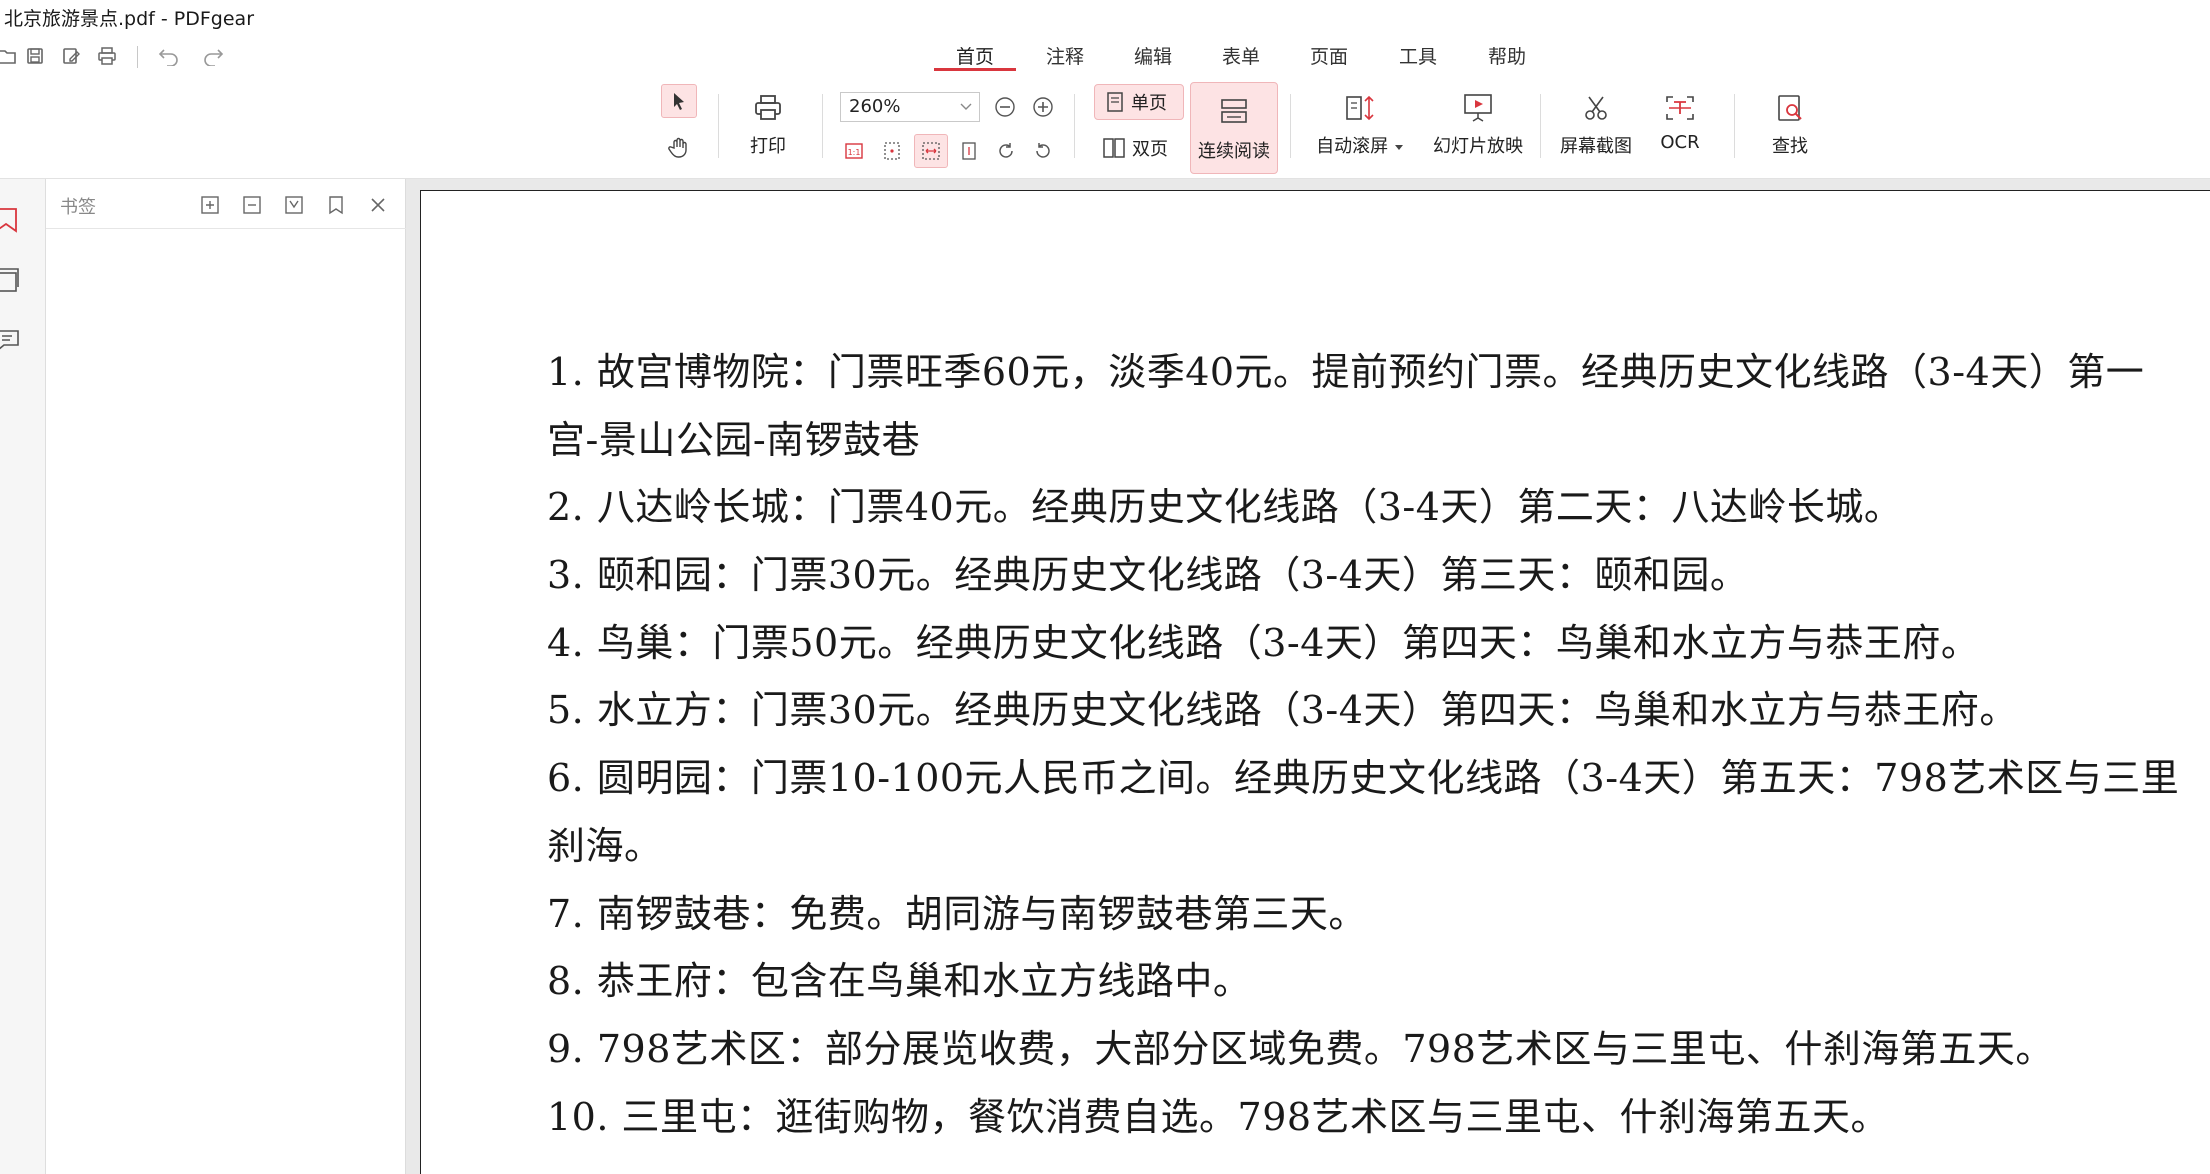 The image size is (2210, 1174). I want to click on add-bookmark-icon, so click(294, 205).